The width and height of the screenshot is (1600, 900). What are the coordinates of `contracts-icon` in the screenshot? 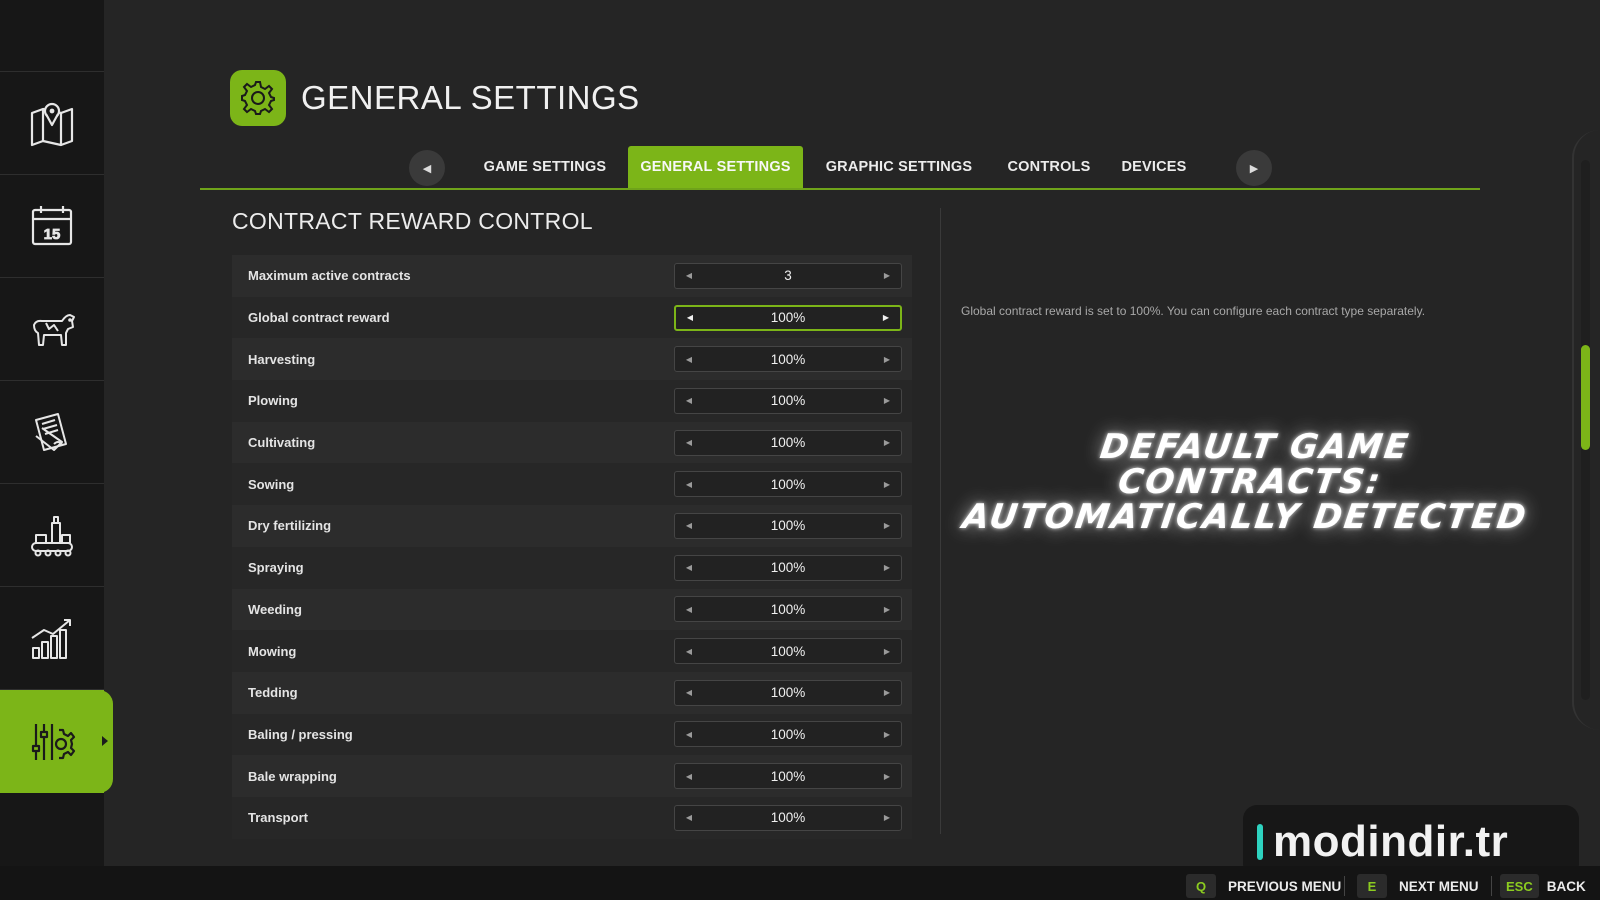 It's located at (51, 432).